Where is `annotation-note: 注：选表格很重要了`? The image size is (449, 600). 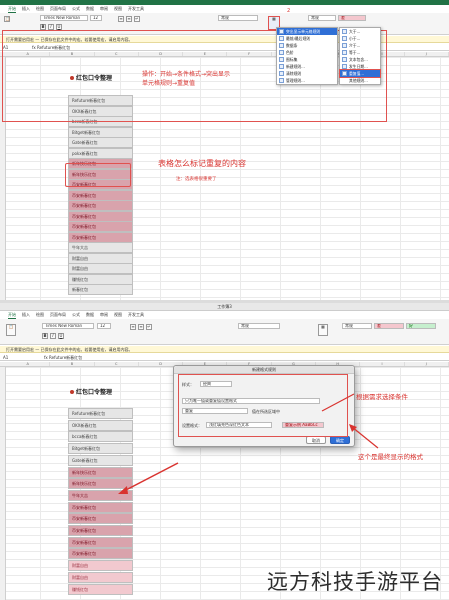
annotation-note: 注：选表格很重要了 is located at coordinates (196, 179).